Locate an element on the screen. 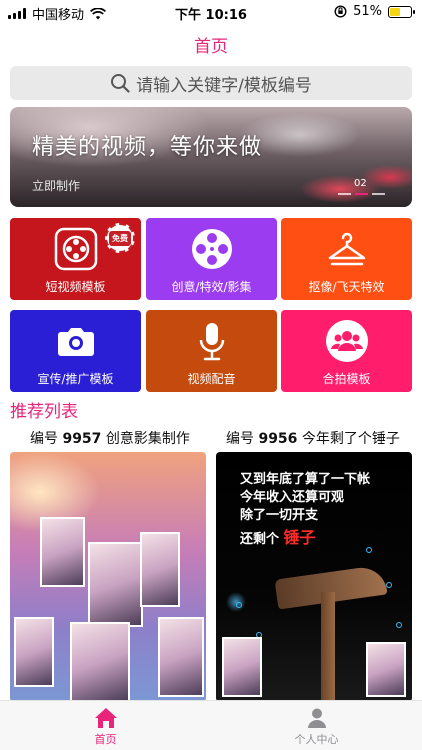  card-number: 9957 is located at coordinates (82, 439).